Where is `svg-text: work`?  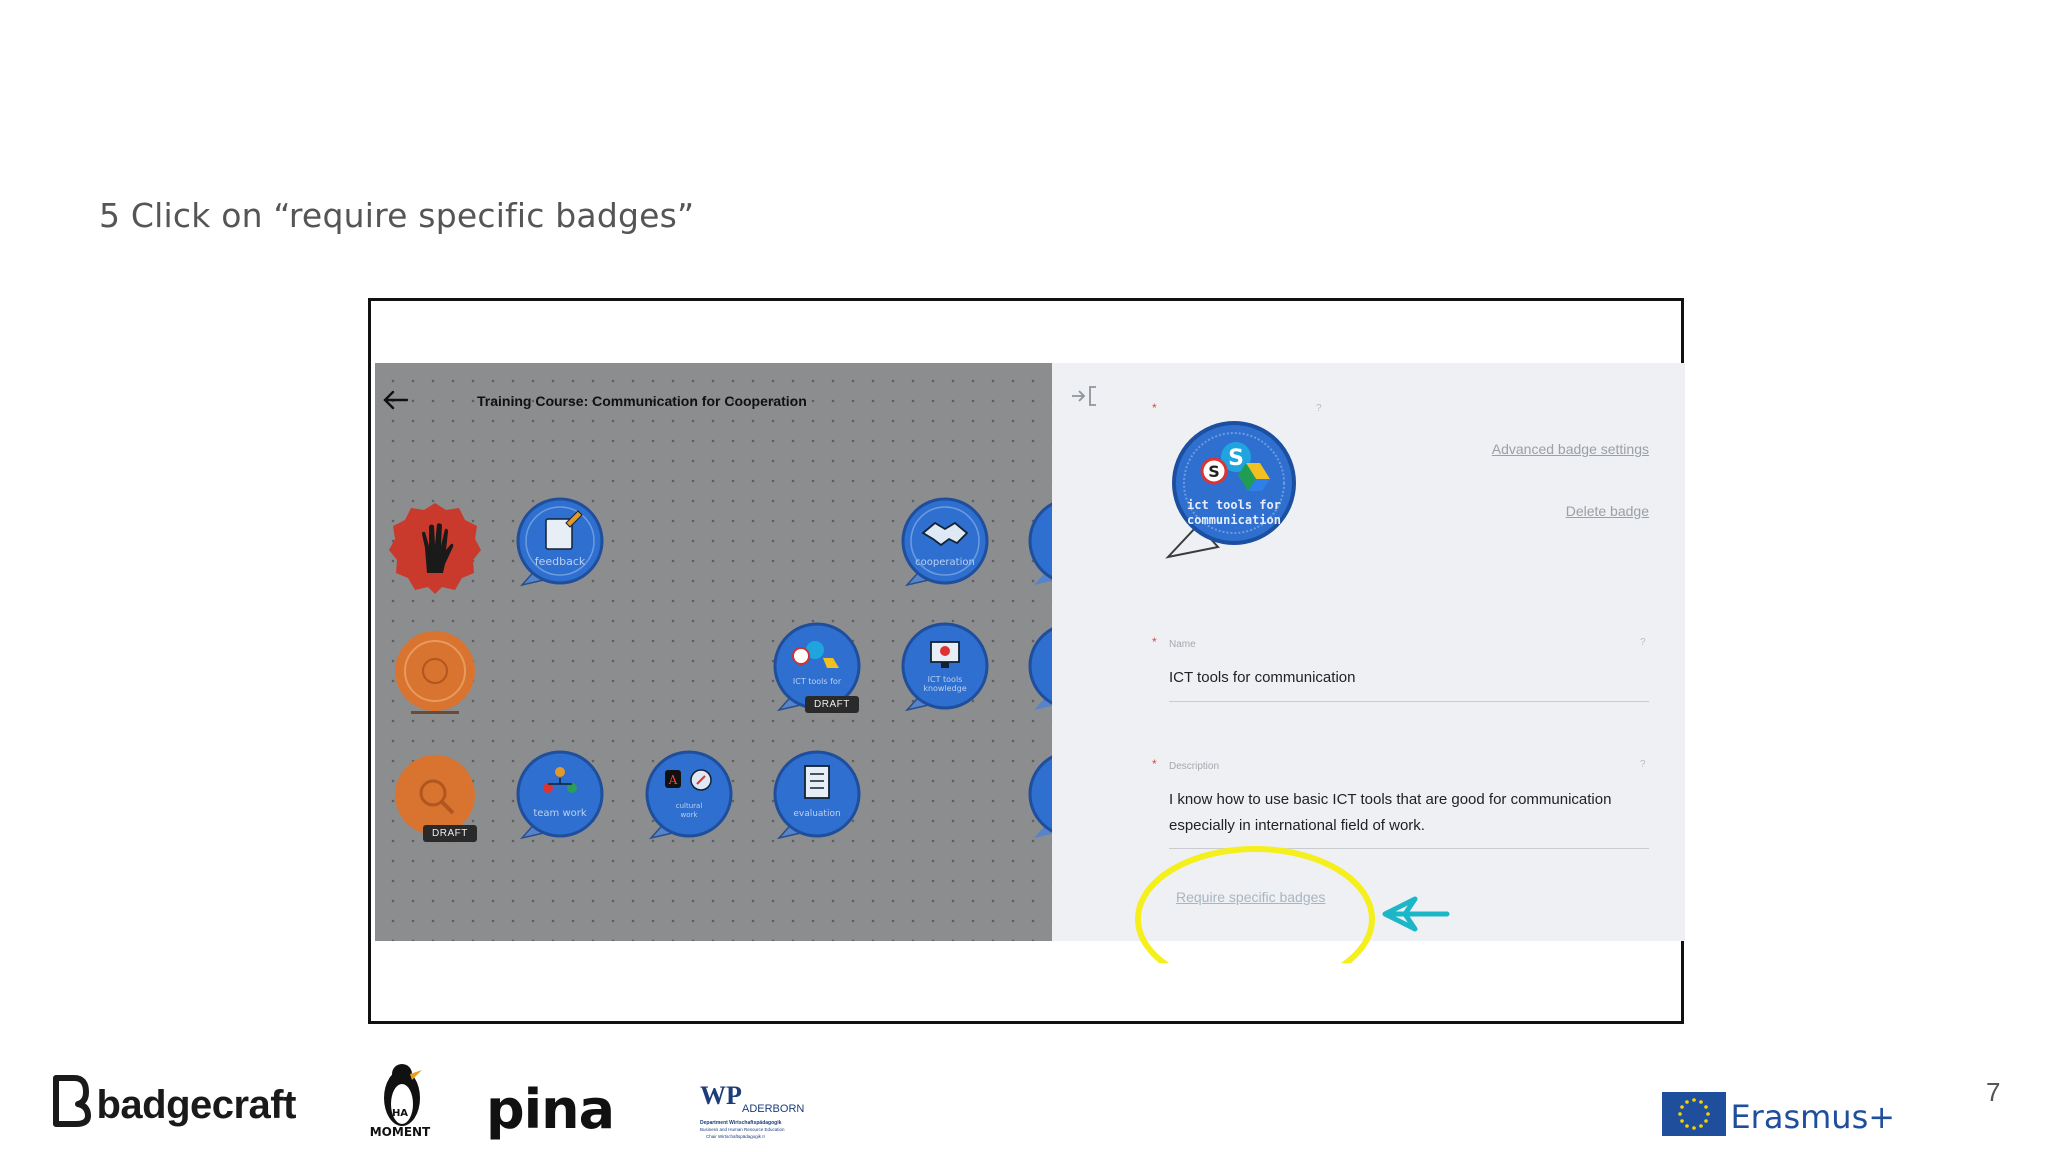
svg-text: work is located at coordinates (690, 815).